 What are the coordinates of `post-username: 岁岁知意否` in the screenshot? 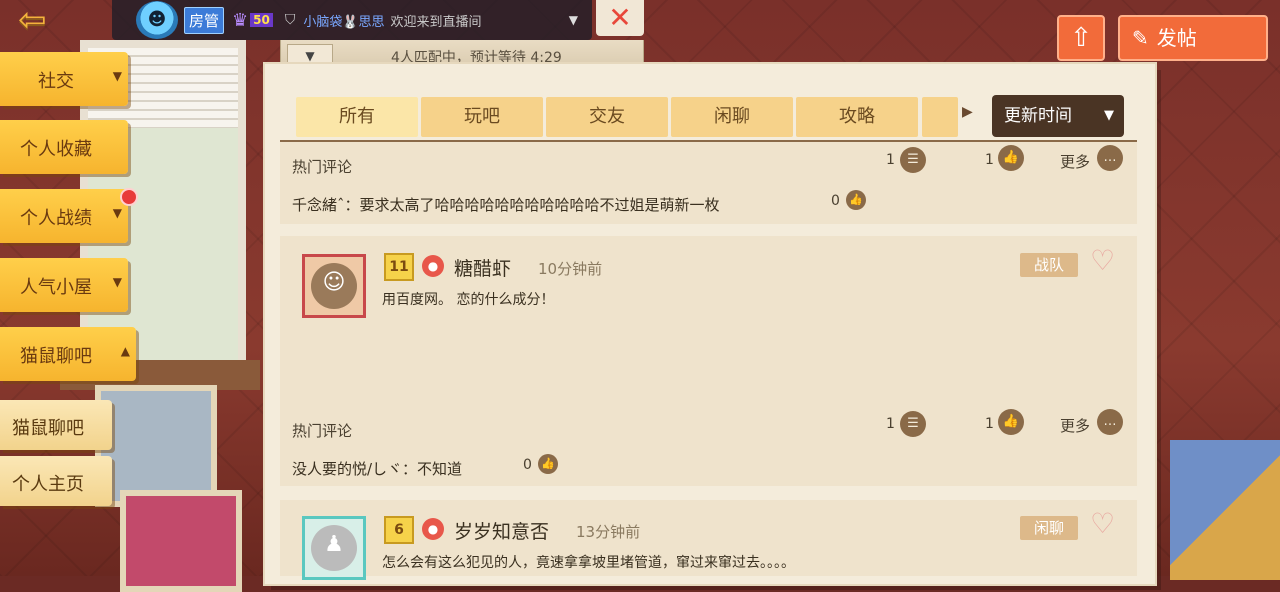 It's located at (501, 530).